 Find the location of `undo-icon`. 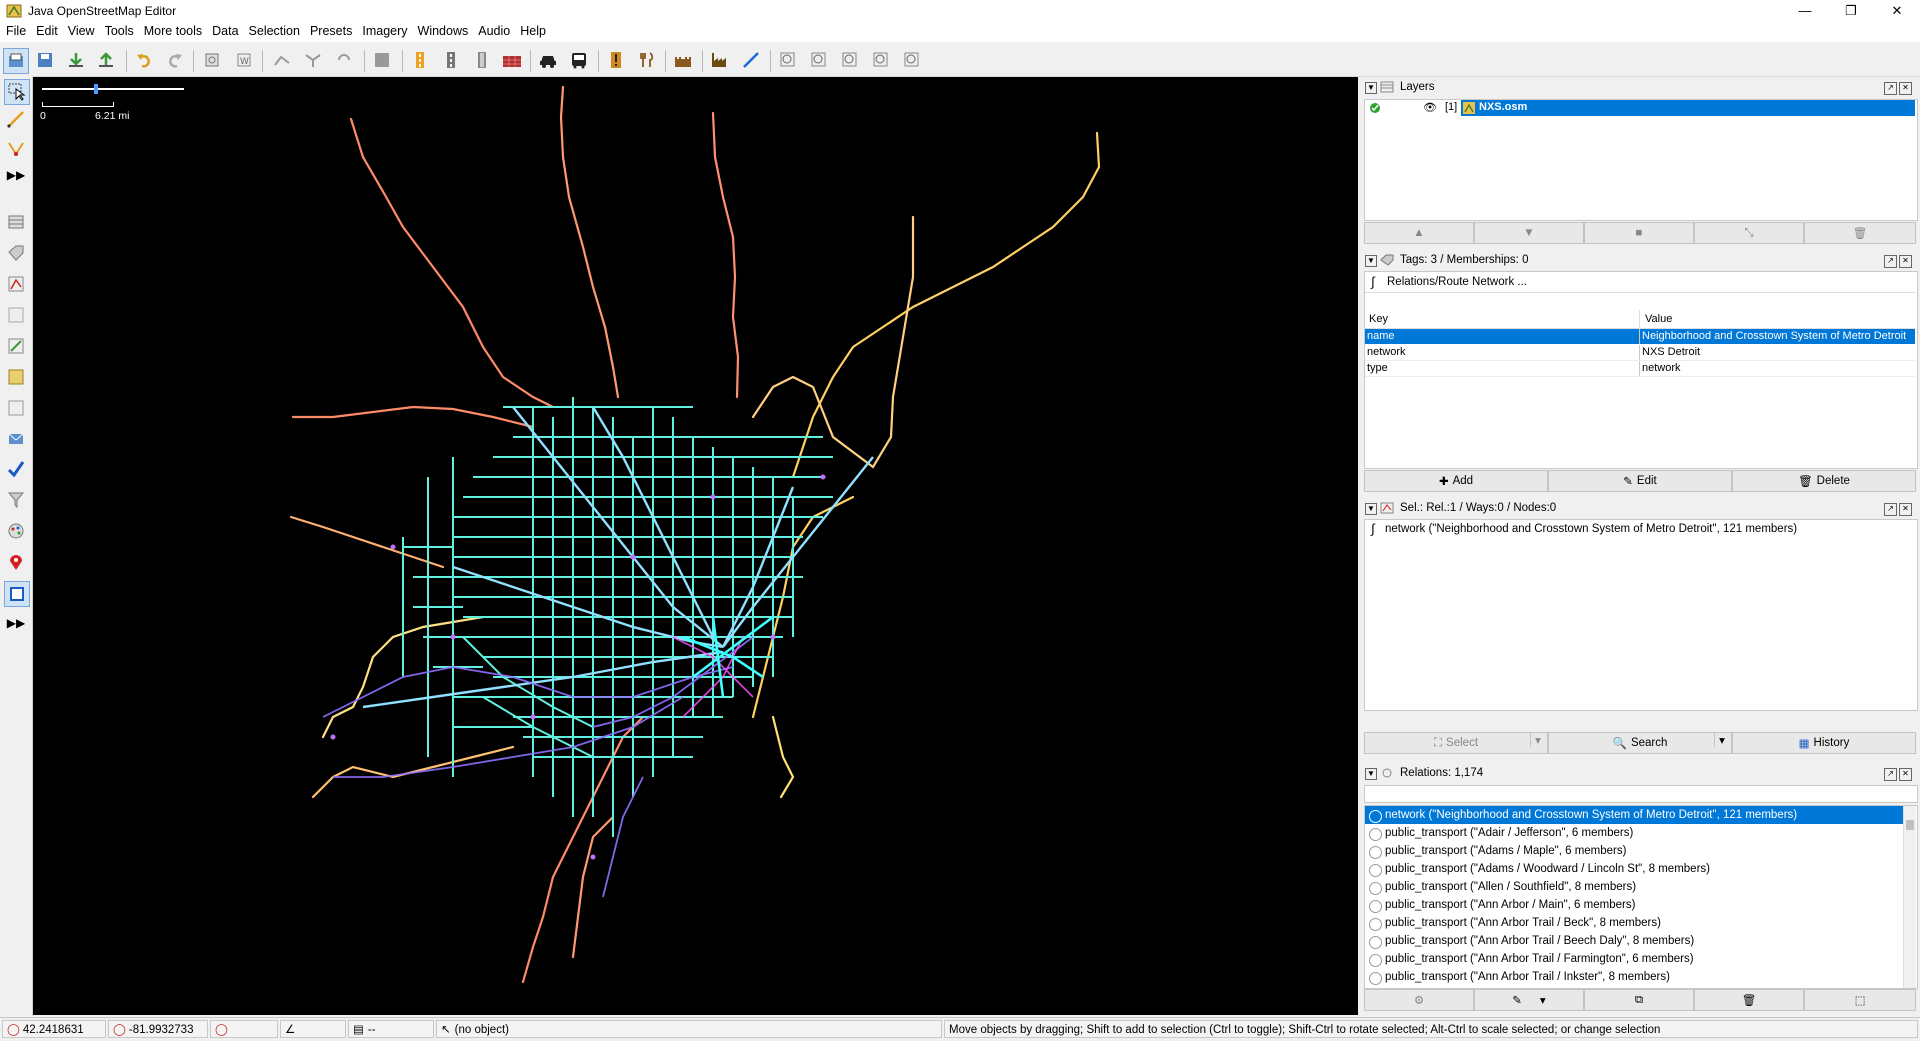

undo-icon is located at coordinates (144, 60).